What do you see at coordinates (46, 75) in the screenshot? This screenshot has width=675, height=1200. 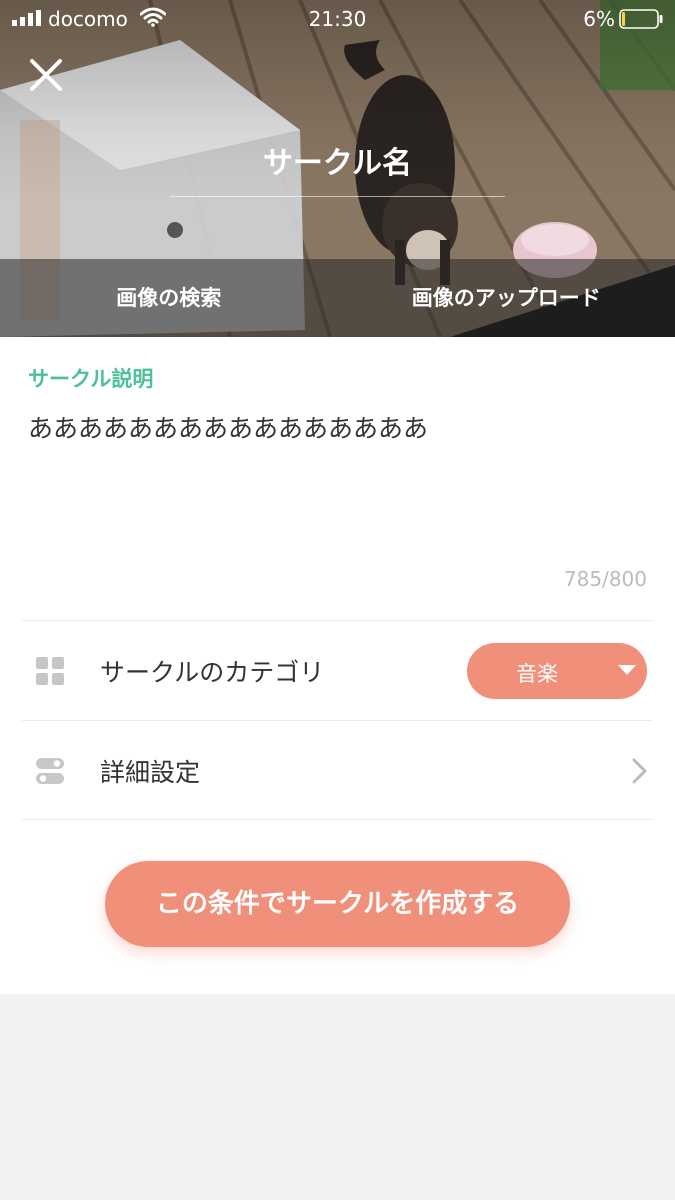 I see `close-icon` at bounding box center [46, 75].